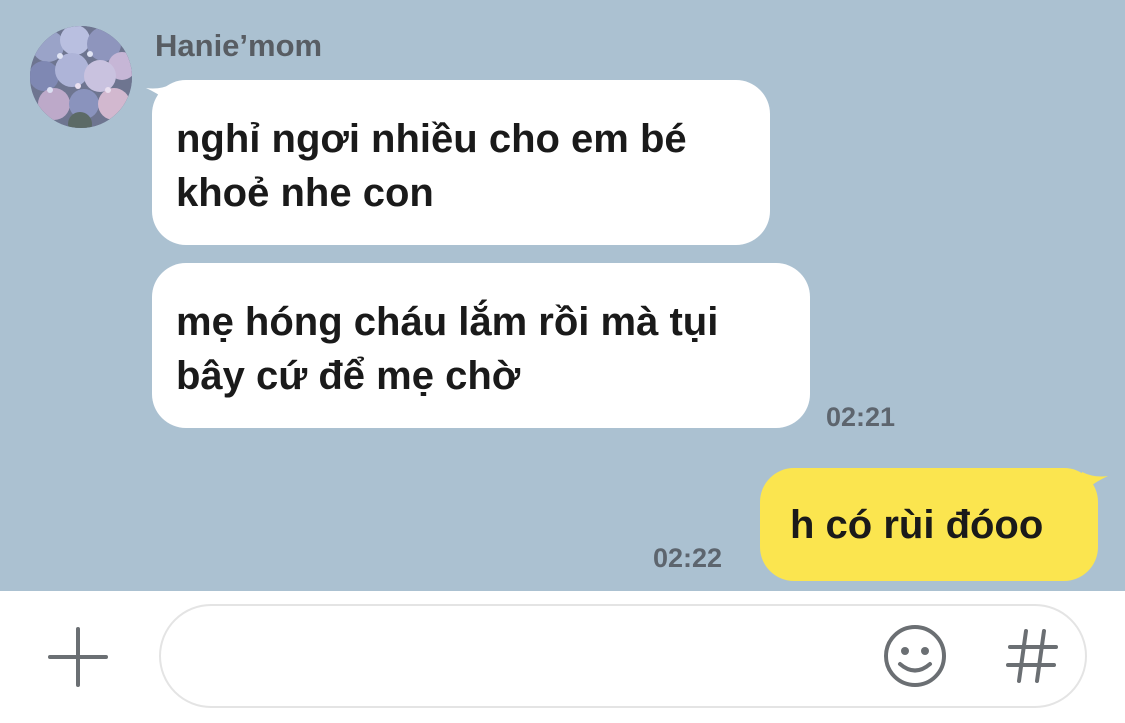 The image size is (1125, 723). I want to click on sender-avatar, so click(81, 77).